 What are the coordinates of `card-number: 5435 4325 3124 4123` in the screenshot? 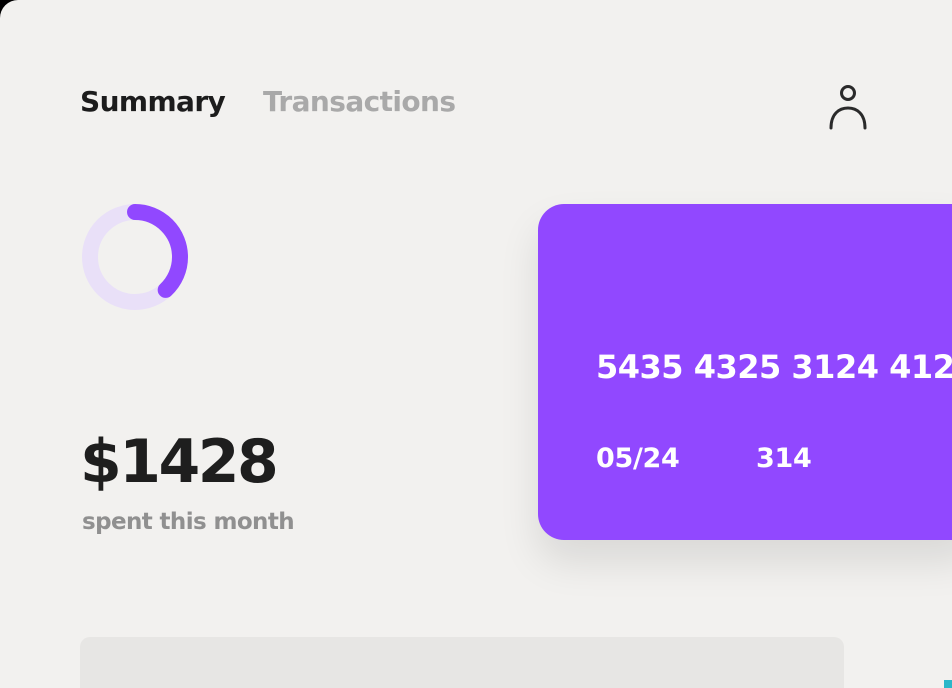 It's located at (774, 367).